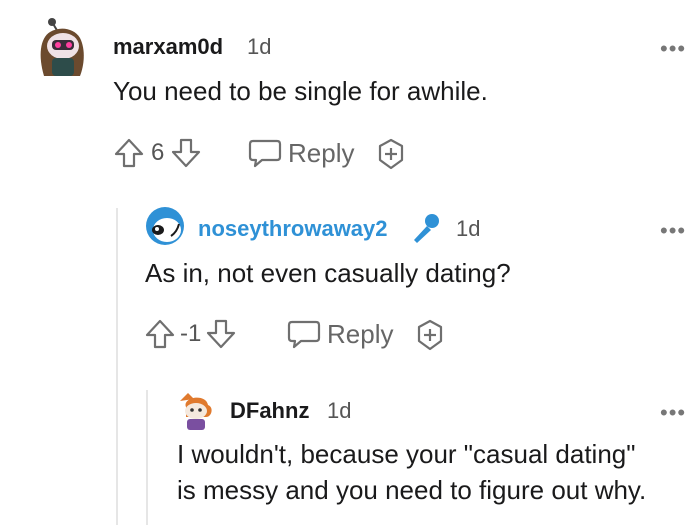 The height and width of the screenshot is (525, 700). I want to click on vote-count: -1, so click(191, 333).